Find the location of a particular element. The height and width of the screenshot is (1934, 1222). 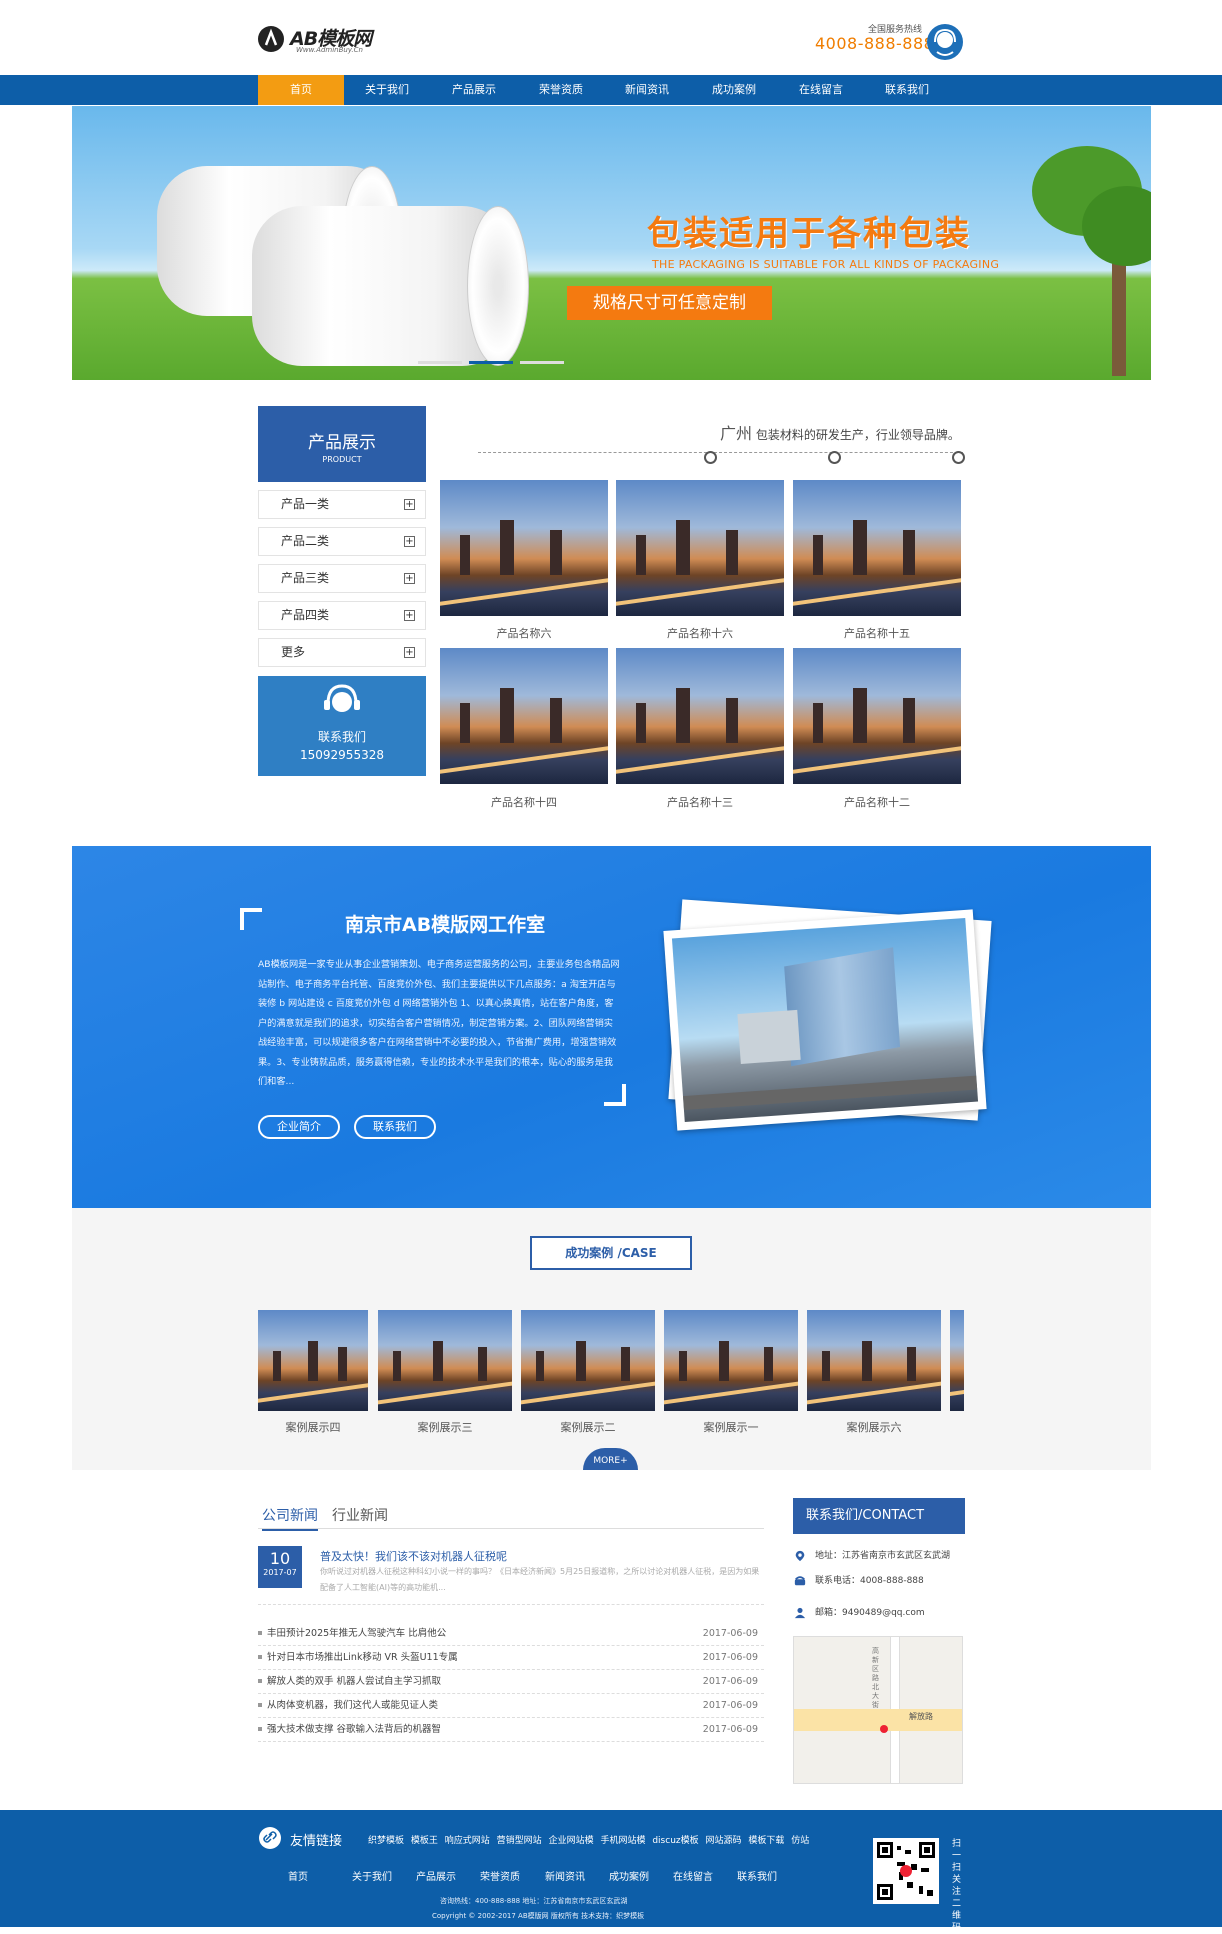

sidebar-contact-phone: 15092955328 is located at coordinates (342, 755).